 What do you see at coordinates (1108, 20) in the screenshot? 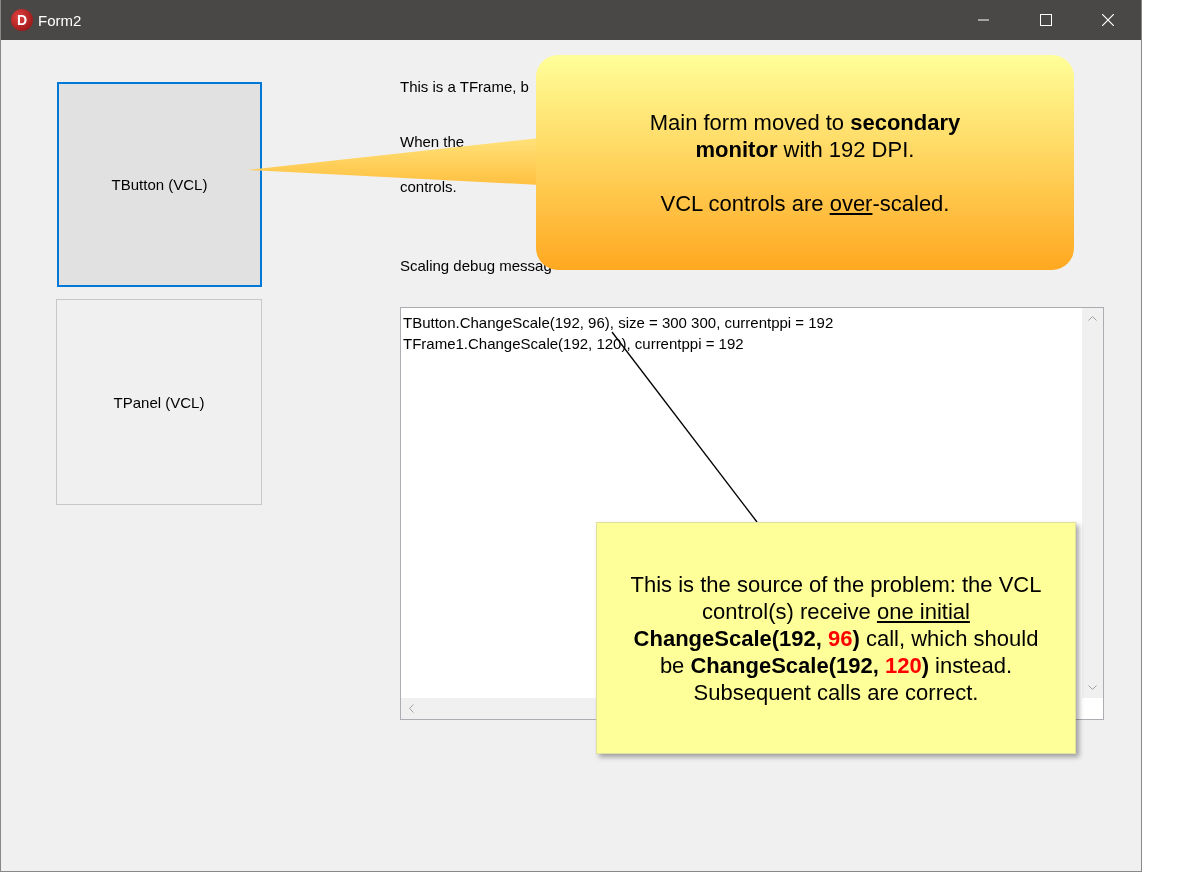
I see `close-icon` at bounding box center [1108, 20].